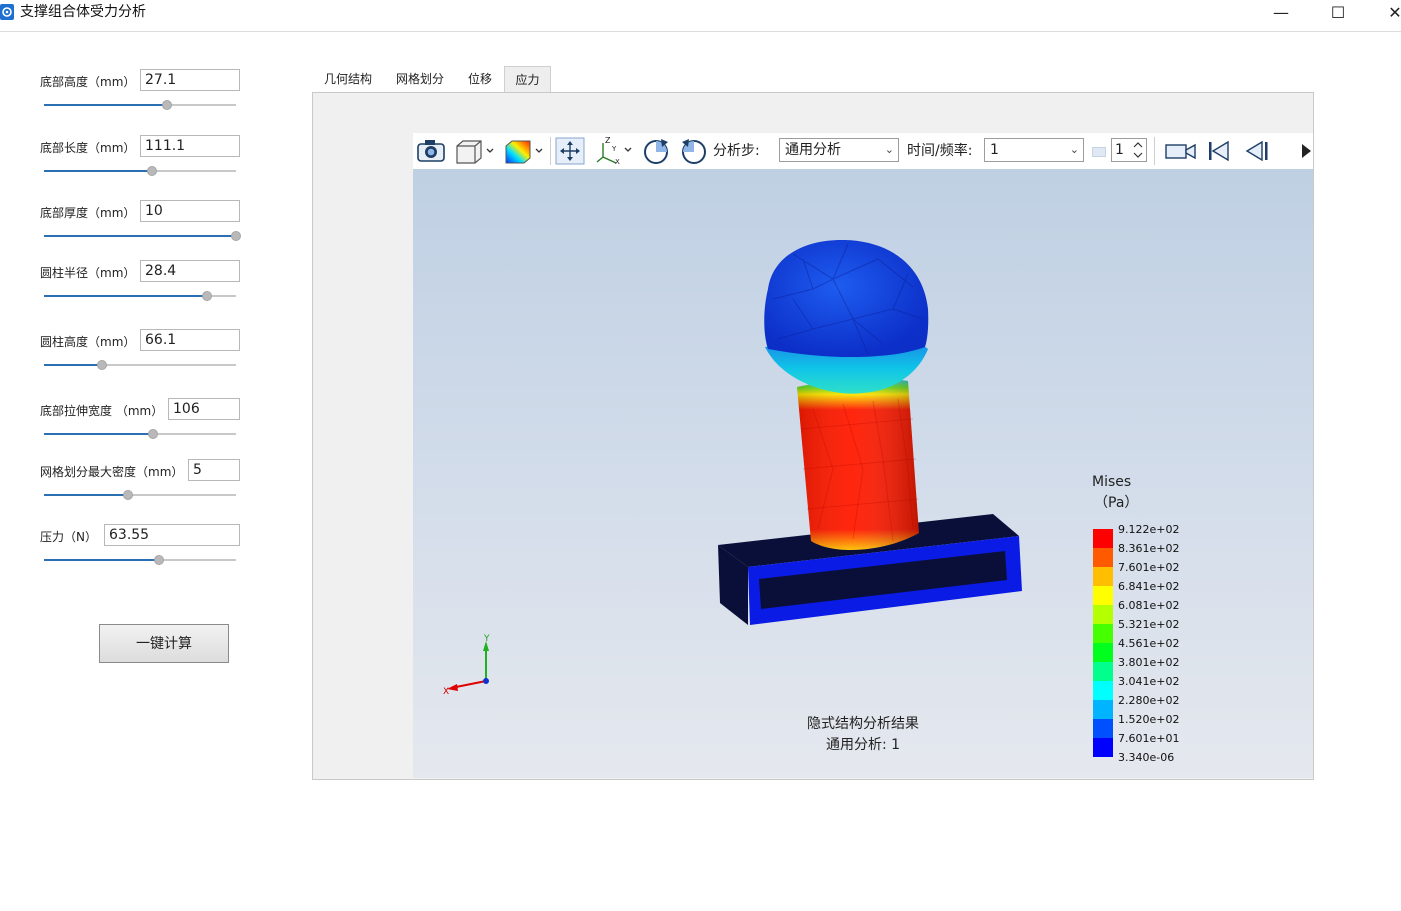  I want to click on legend-value: 3.340e-06, so click(1146, 757).